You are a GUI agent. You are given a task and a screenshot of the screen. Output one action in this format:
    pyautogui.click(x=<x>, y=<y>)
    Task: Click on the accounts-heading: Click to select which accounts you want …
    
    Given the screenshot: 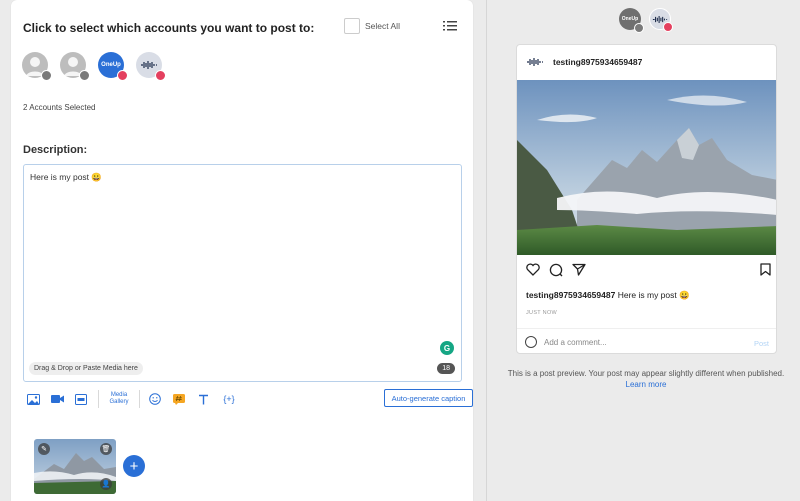 What is the action you would take?
    pyautogui.click(x=169, y=28)
    